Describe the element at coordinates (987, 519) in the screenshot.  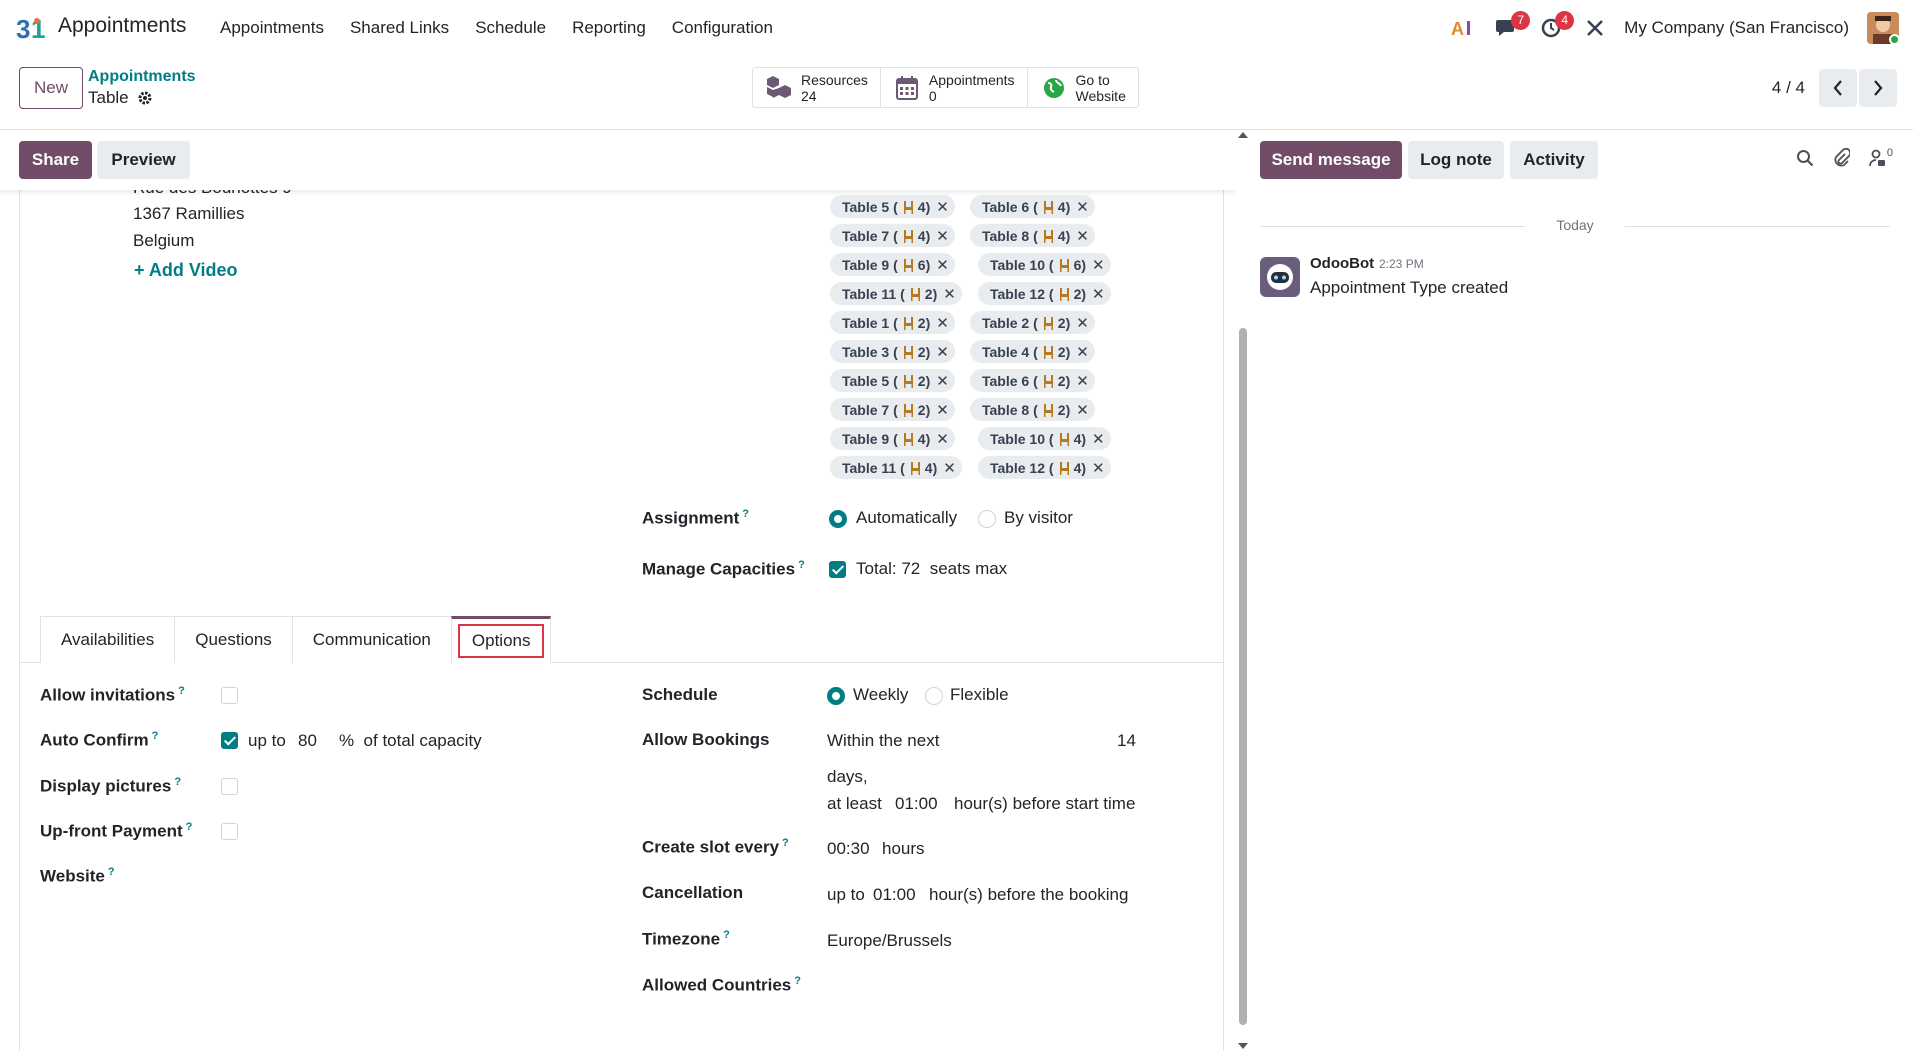
I see `assignment-by-visitor-radio` at that location.